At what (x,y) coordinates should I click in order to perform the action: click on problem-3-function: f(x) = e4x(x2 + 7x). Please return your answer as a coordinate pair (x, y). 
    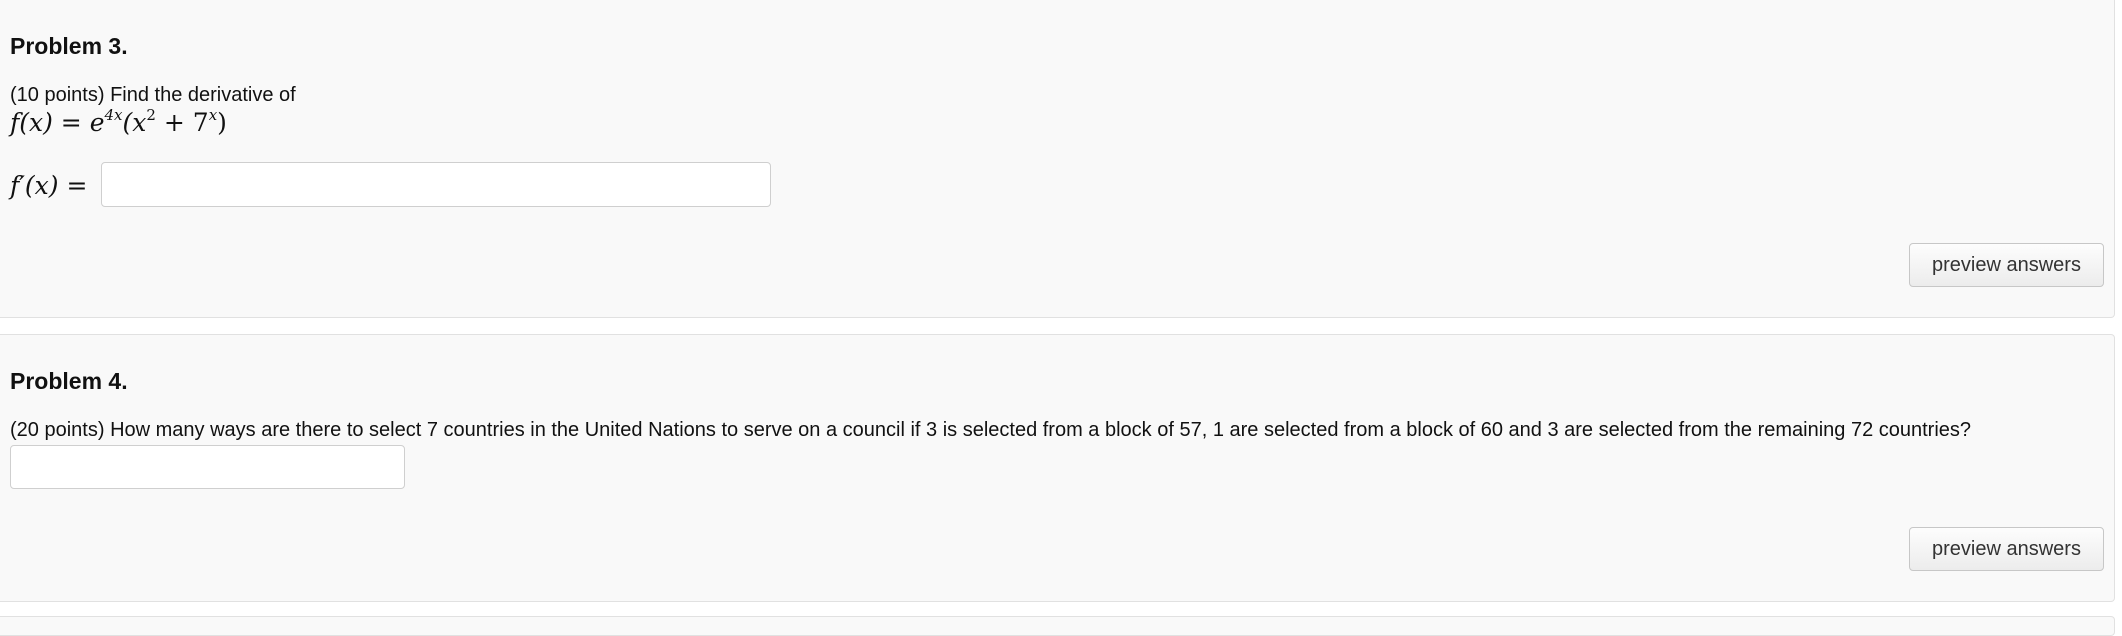
    Looking at the image, I should click on (118, 122).